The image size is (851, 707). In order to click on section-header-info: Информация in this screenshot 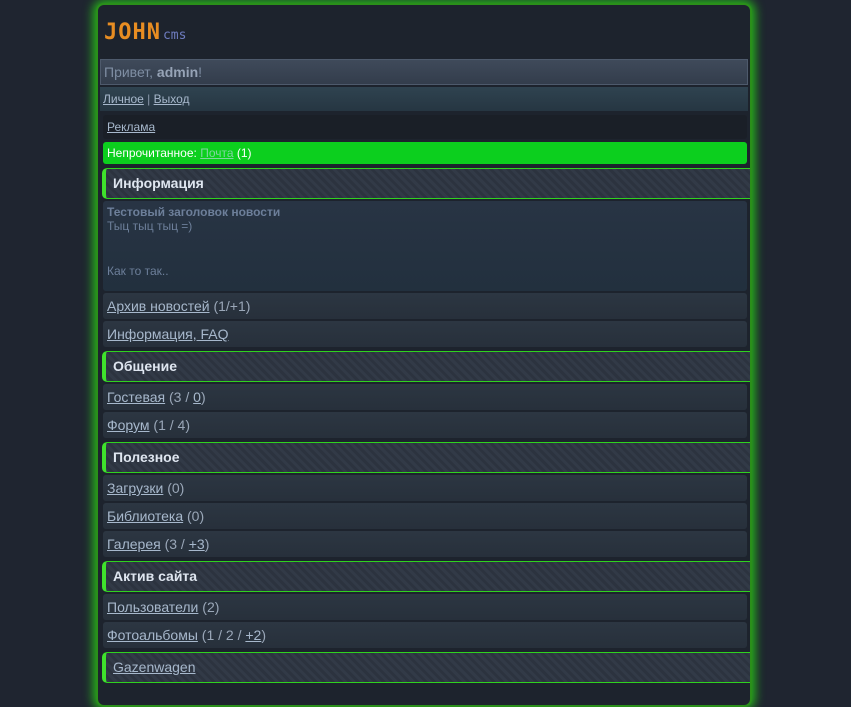, I will do `click(426, 183)`.